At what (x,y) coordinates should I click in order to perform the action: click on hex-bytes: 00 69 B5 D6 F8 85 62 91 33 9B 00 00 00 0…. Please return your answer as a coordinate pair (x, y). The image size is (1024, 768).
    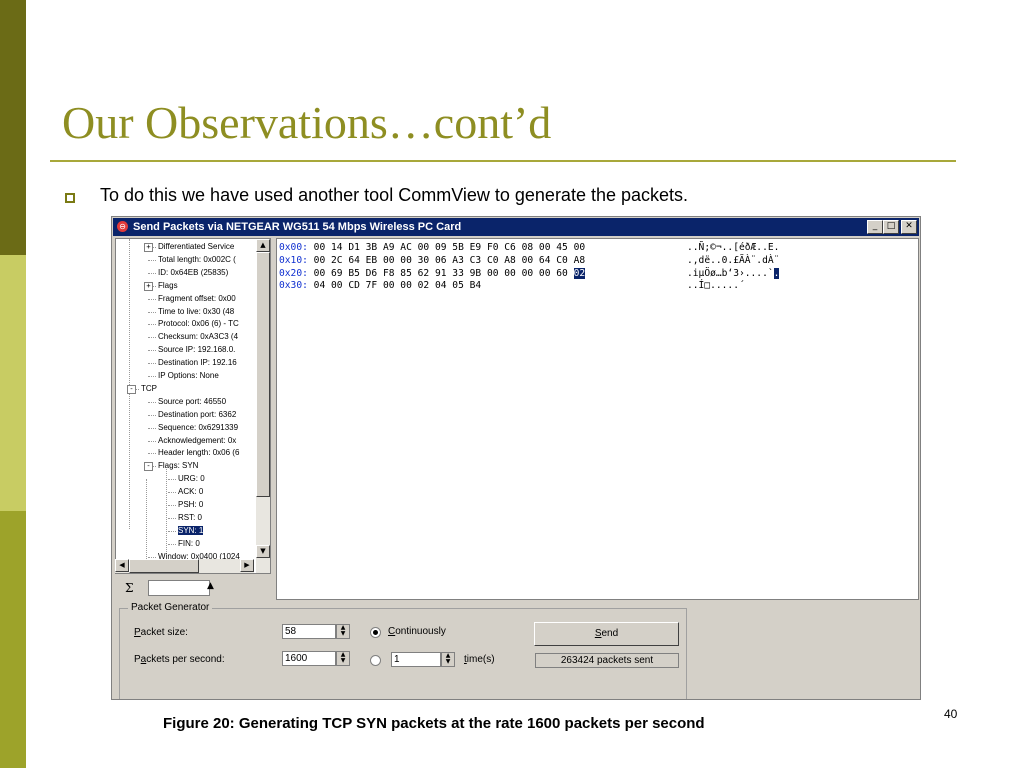
    Looking at the image, I should click on (443, 273).